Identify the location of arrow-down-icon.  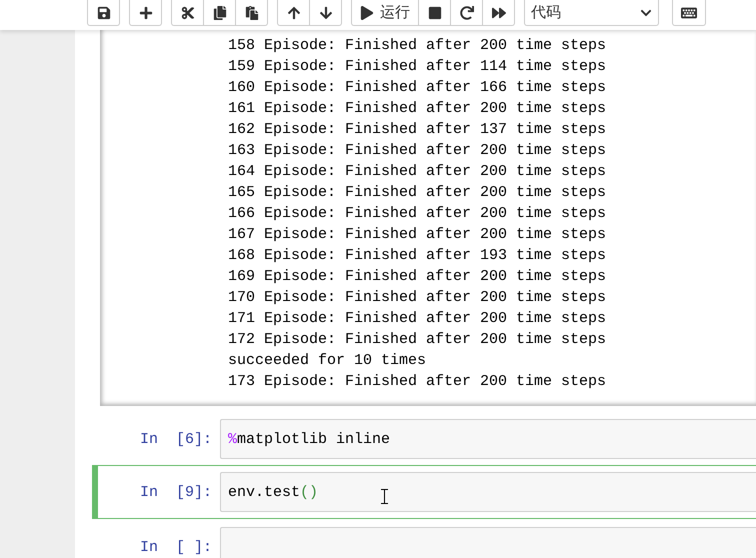
(325, 13).